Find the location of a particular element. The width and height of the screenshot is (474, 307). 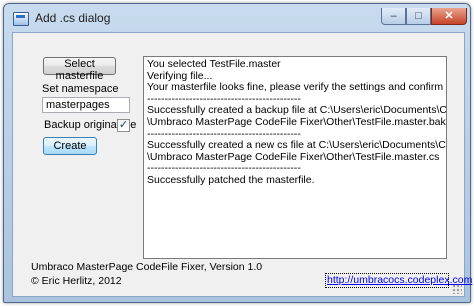

select-masterfile-button: Select masterfile is located at coordinates (79, 69).